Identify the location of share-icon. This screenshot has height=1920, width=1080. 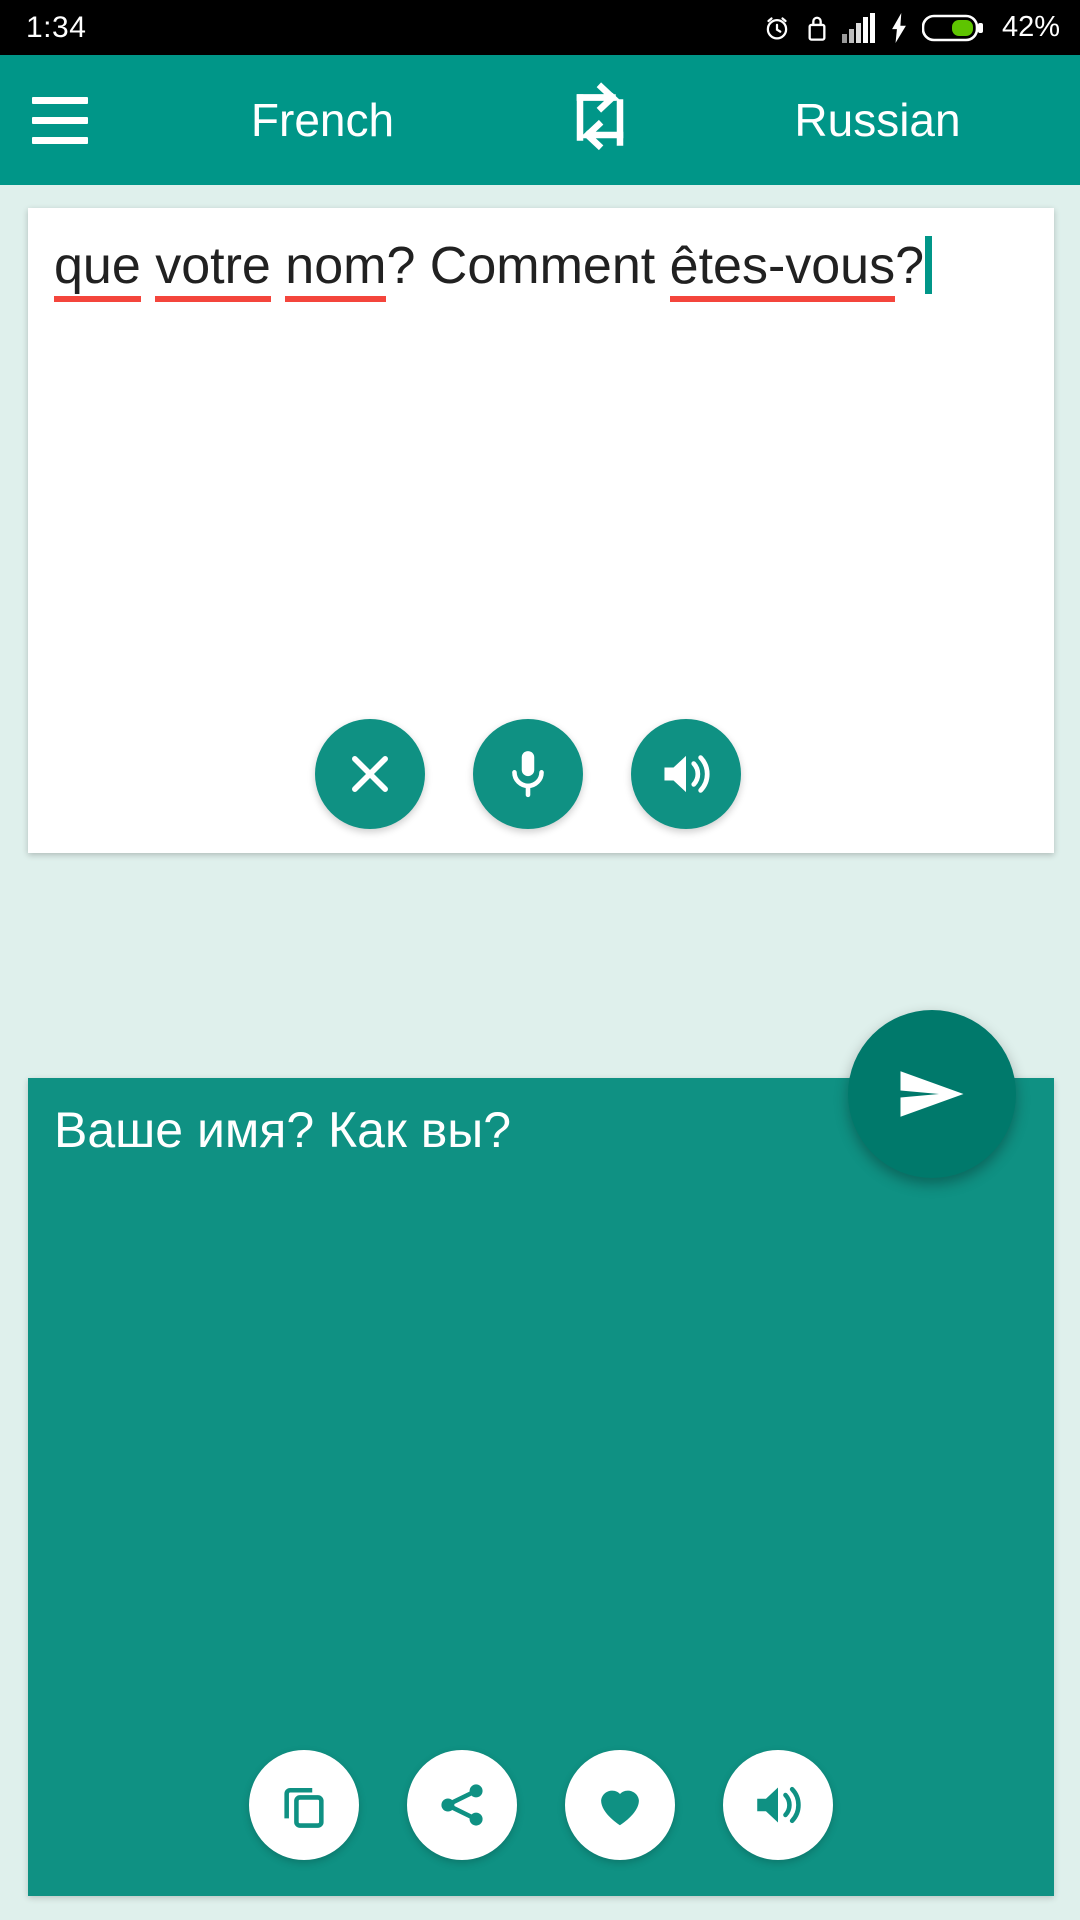
(462, 1805).